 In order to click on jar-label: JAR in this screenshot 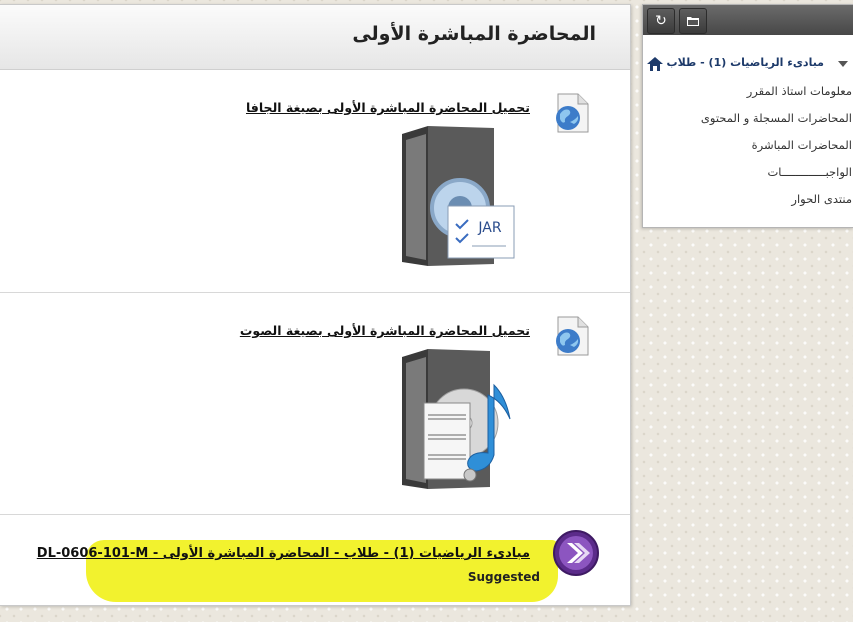, I will do `click(489, 228)`.